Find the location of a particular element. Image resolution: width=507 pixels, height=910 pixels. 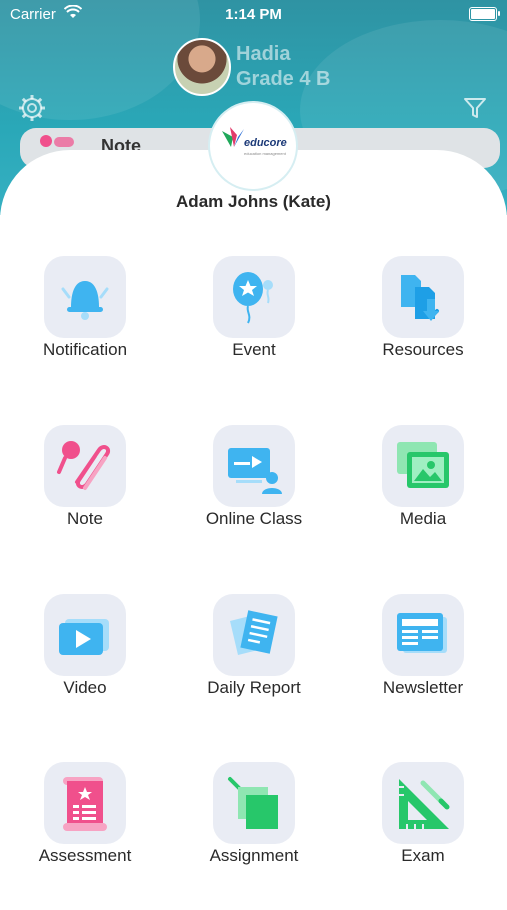

menu-item-notification: Notification is located at coordinates (85, 316).